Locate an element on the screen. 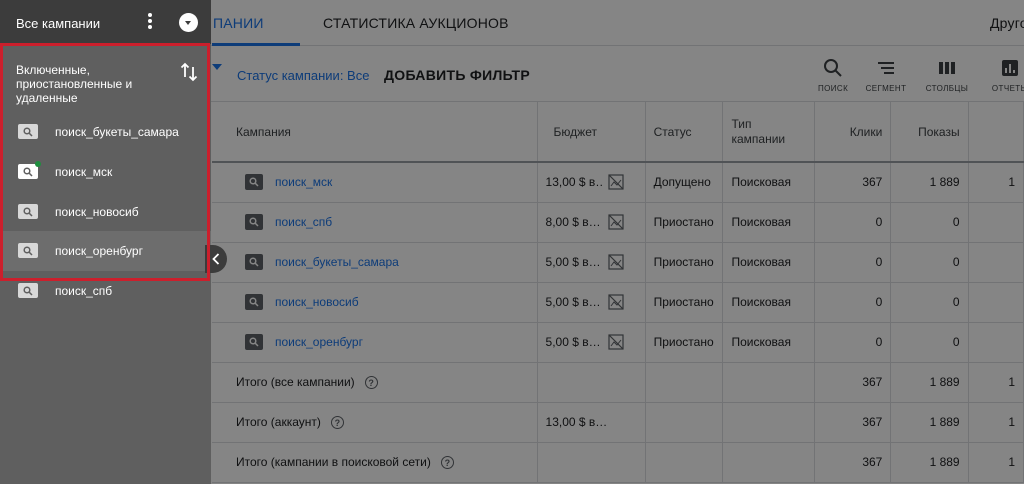  header-campaign-type: Тип кампании is located at coordinates (769, 132).